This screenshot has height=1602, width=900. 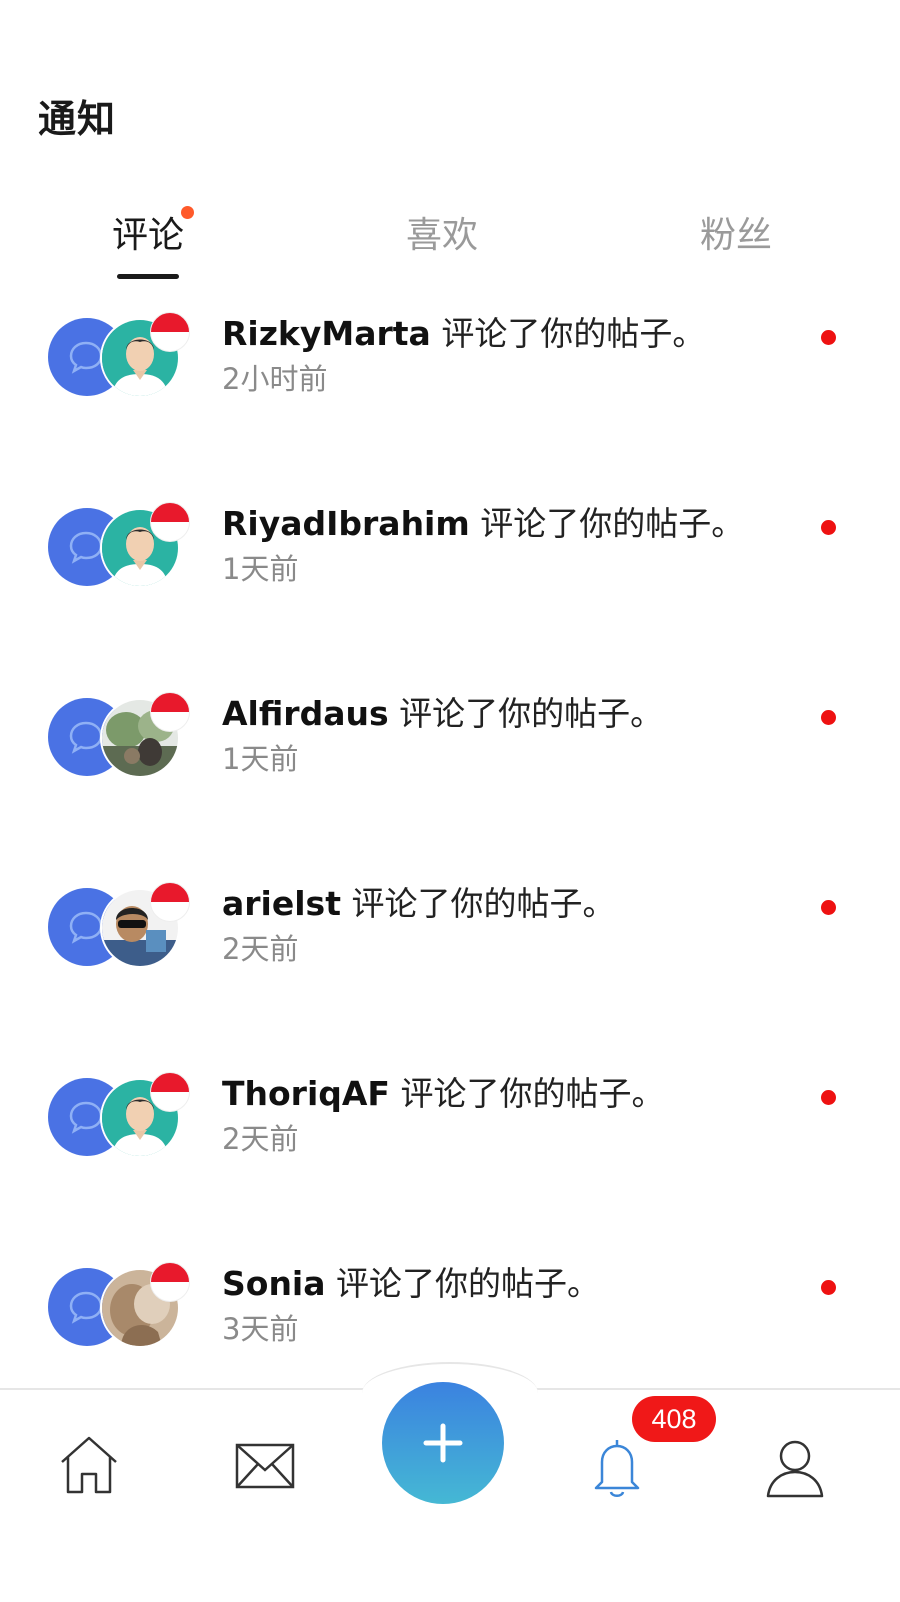 What do you see at coordinates (275, 379) in the screenshot?
I see `notification-time: 2小时前` at bounding box center [275, 379].